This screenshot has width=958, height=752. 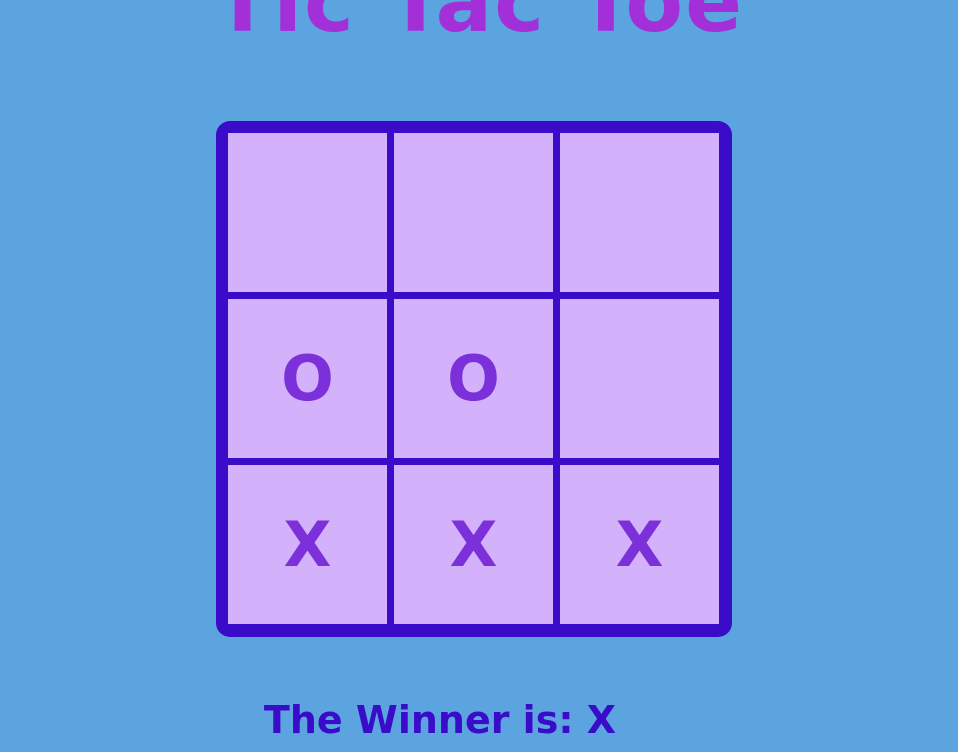 I want to click on board-cell-r1c2, so click(x=473, y=212).